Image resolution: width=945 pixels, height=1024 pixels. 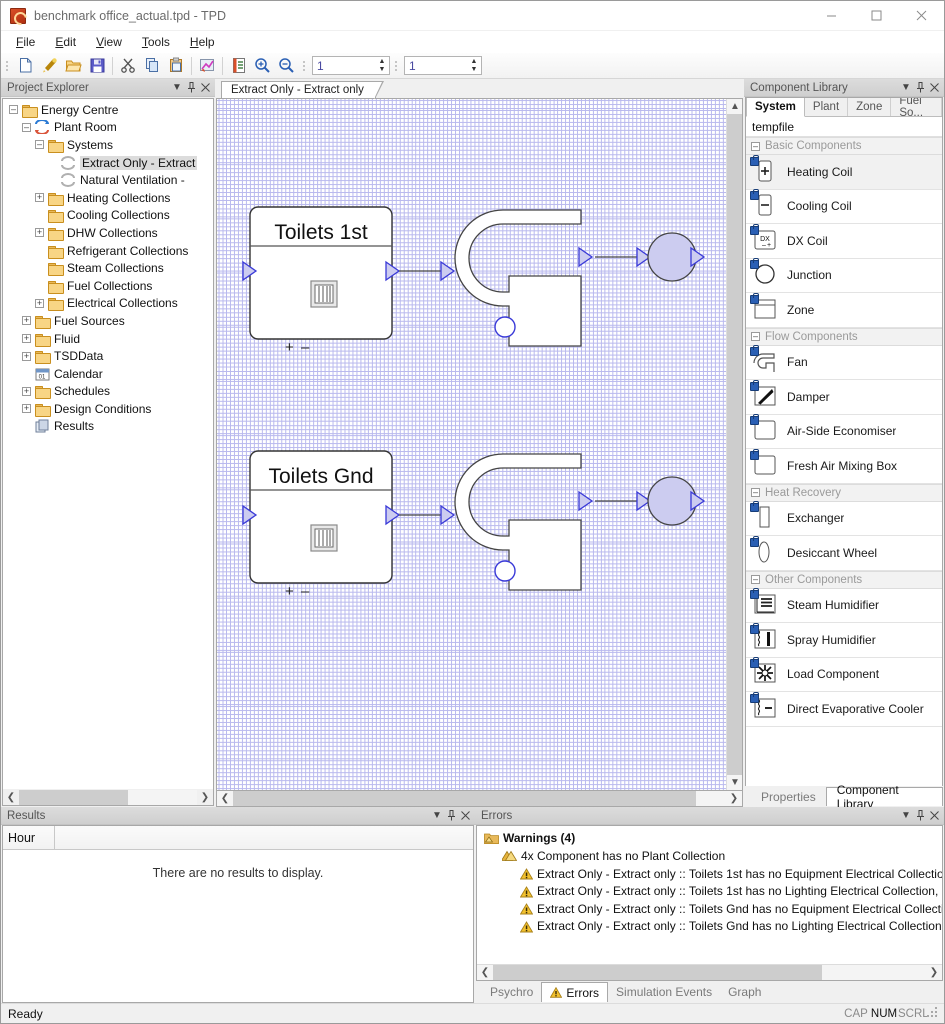 I want to click on menu-help: Help, so click(x=202, y=42).